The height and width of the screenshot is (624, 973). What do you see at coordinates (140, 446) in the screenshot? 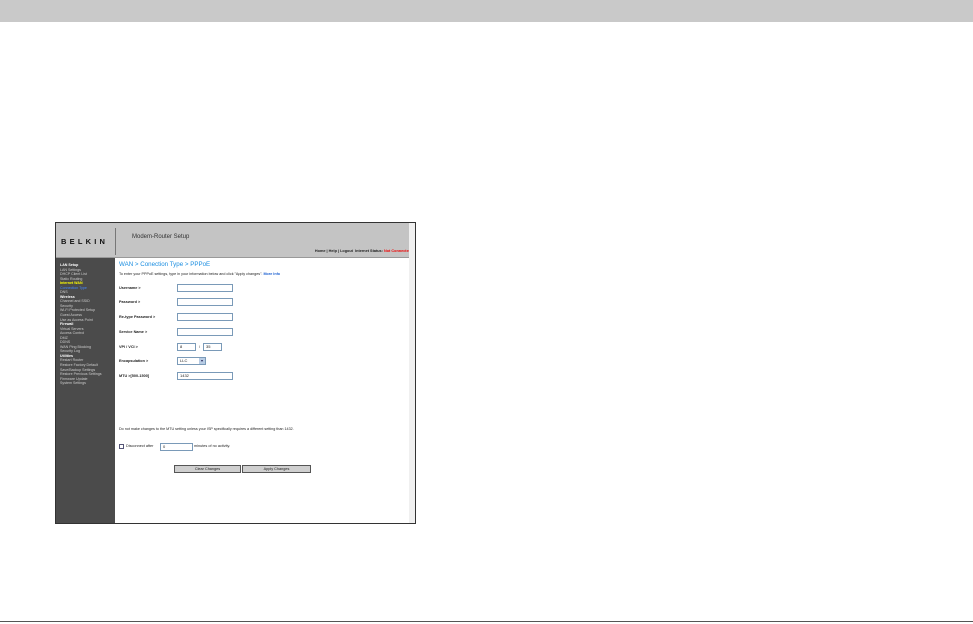
I see `disconnect-label: Disconnect after` at bounding box center [140, 446].